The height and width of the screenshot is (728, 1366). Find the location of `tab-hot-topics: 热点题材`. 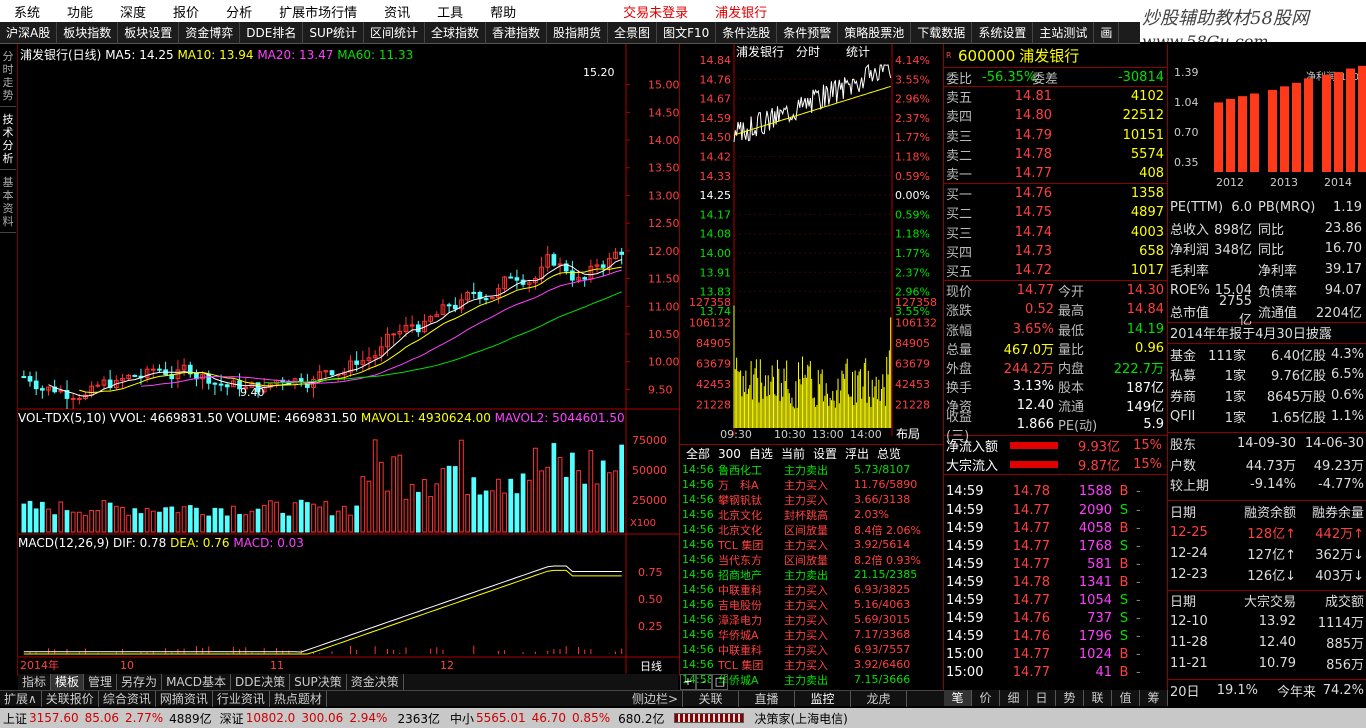

tab-hot-topics: 热点题材 is located at coordinates (298, 699).